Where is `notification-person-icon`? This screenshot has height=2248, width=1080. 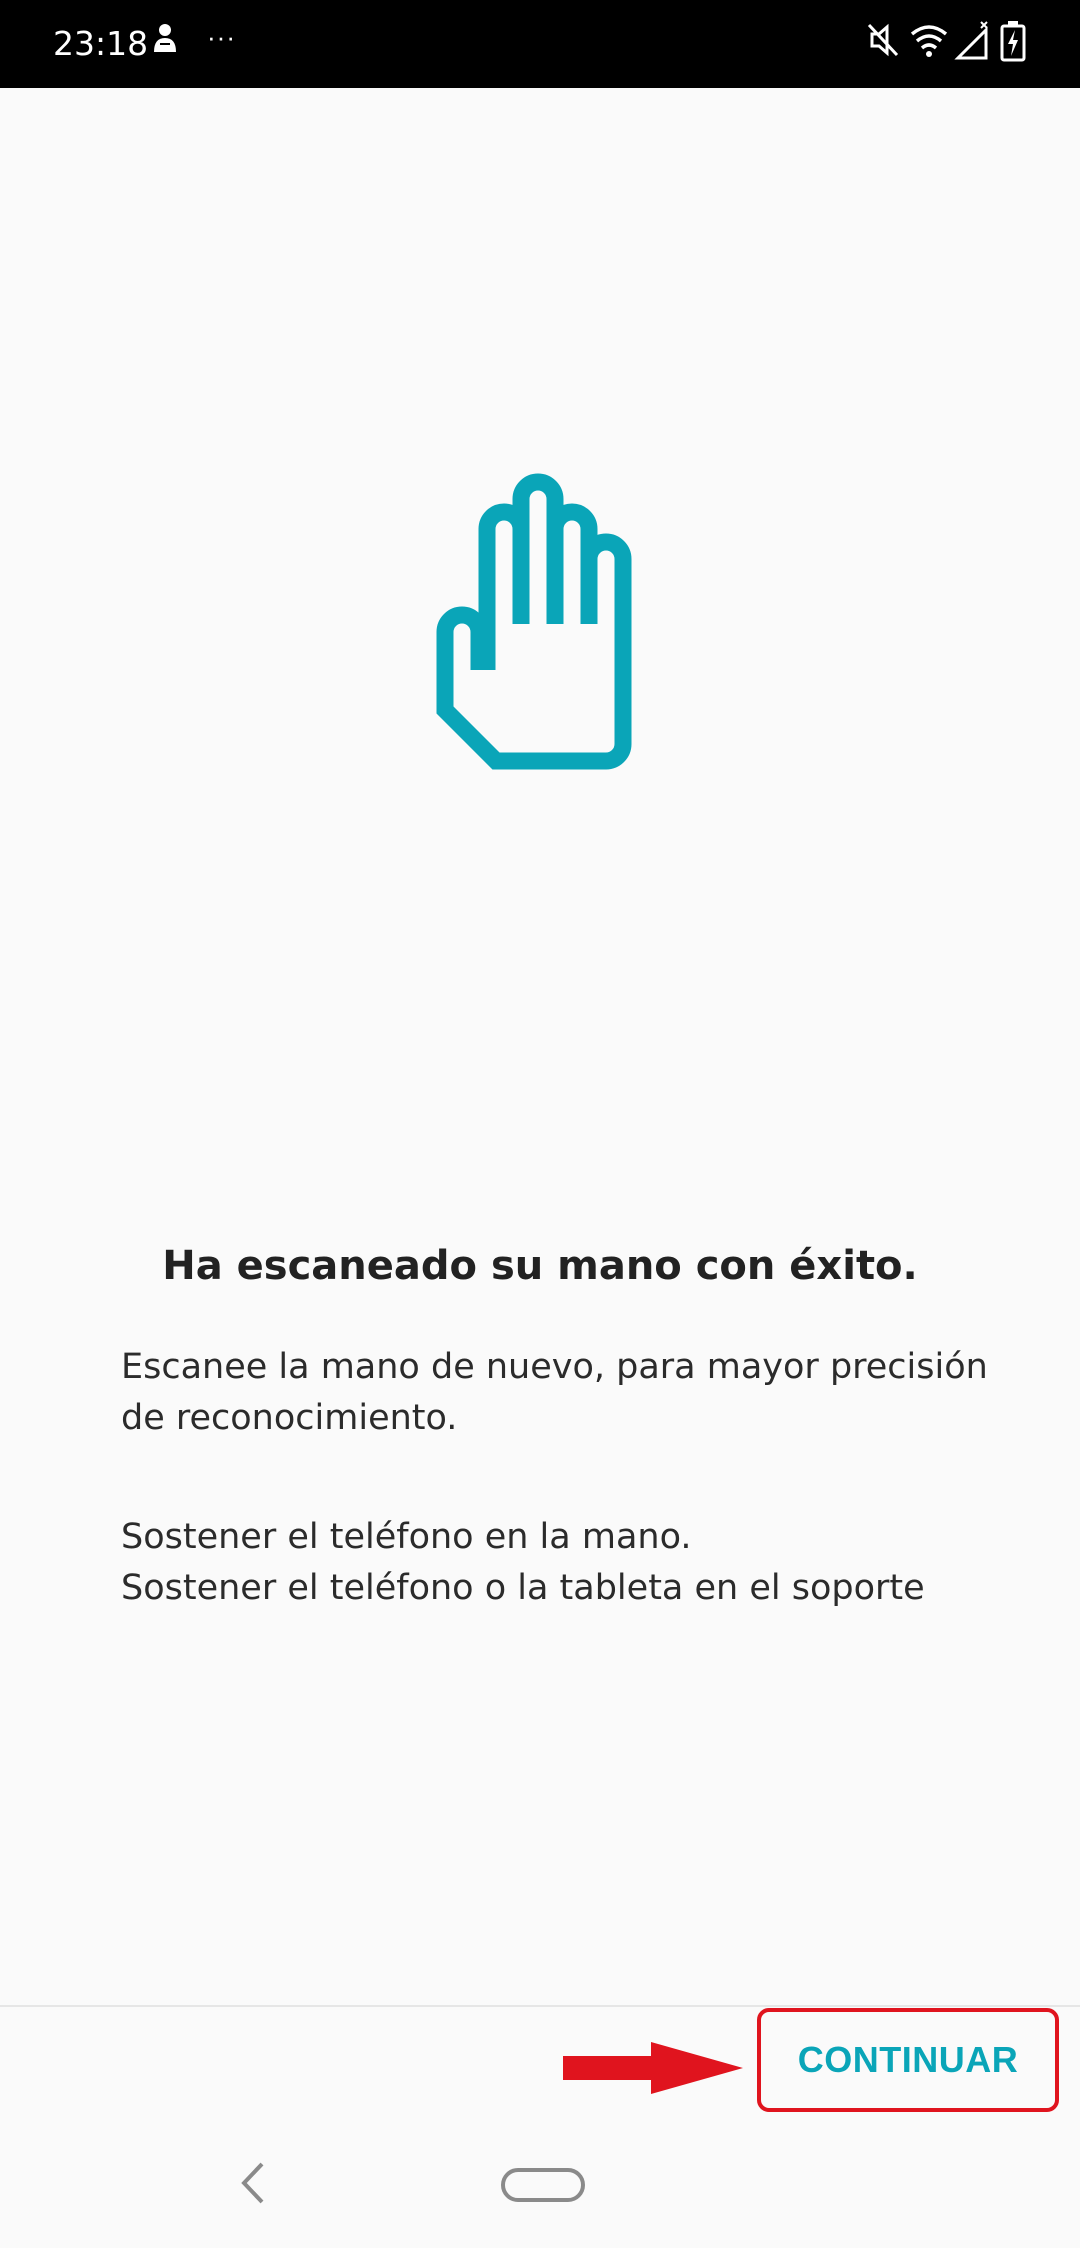
notification-person-icon is located at coordinates (165, 38).